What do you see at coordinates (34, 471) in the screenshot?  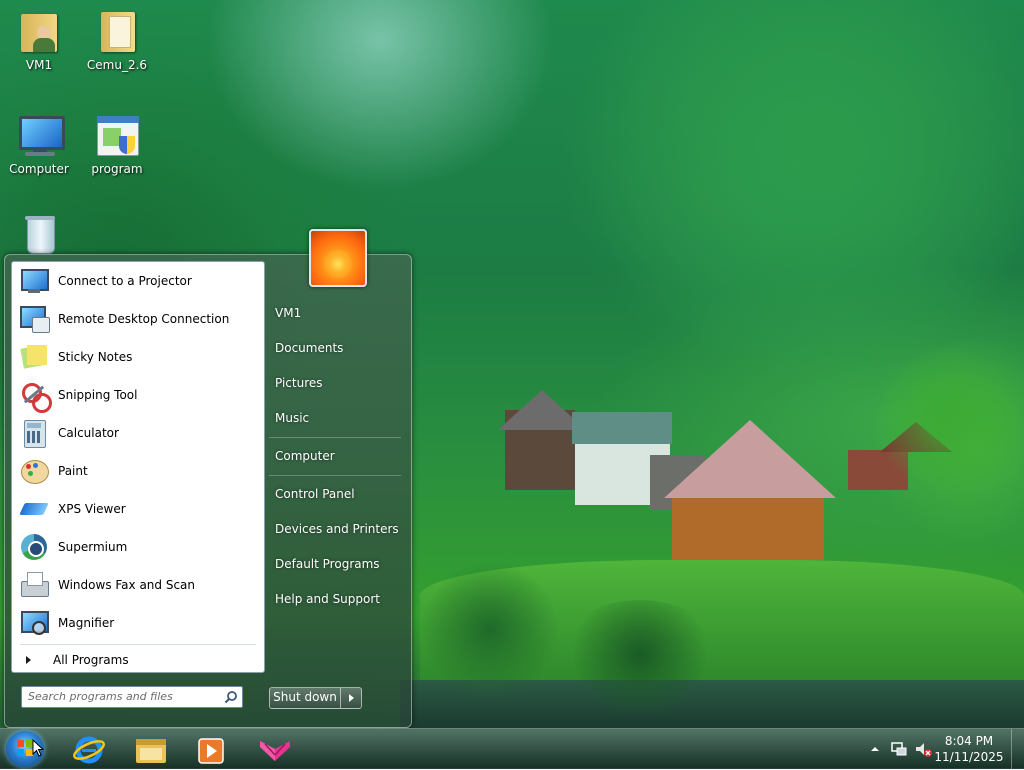 I see `paint-icon` at bounding box center [34, 471].